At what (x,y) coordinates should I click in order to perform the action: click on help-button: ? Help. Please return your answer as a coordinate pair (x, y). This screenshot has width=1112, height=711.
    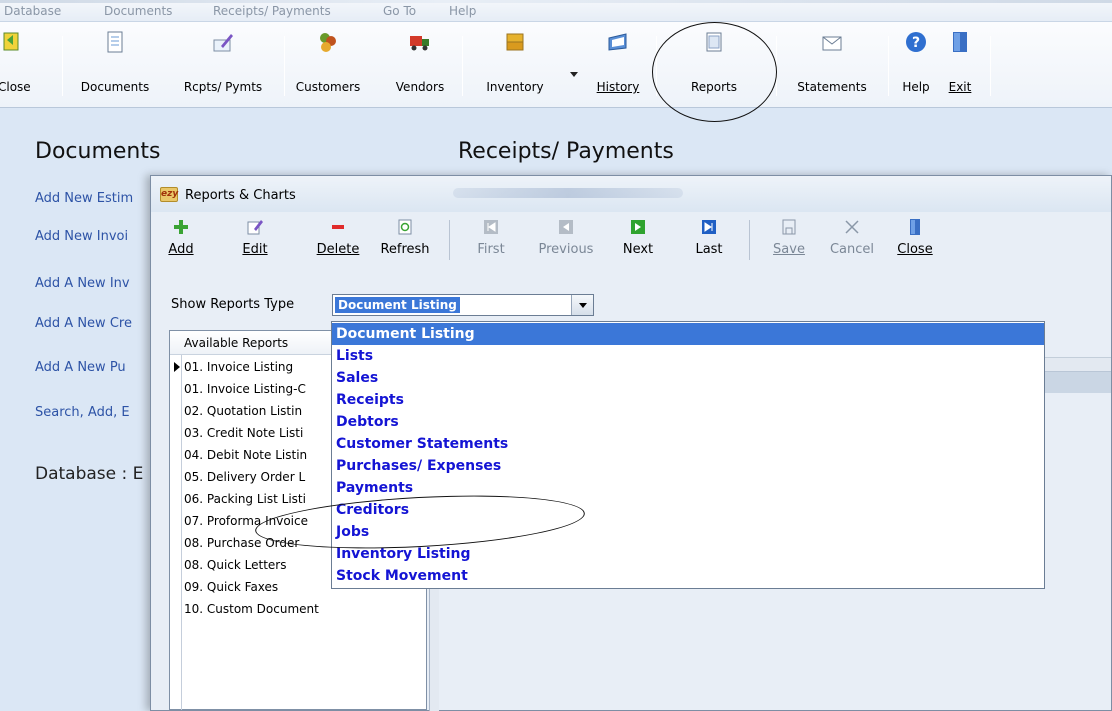
    Looking at the image, I should click on (916, 63).